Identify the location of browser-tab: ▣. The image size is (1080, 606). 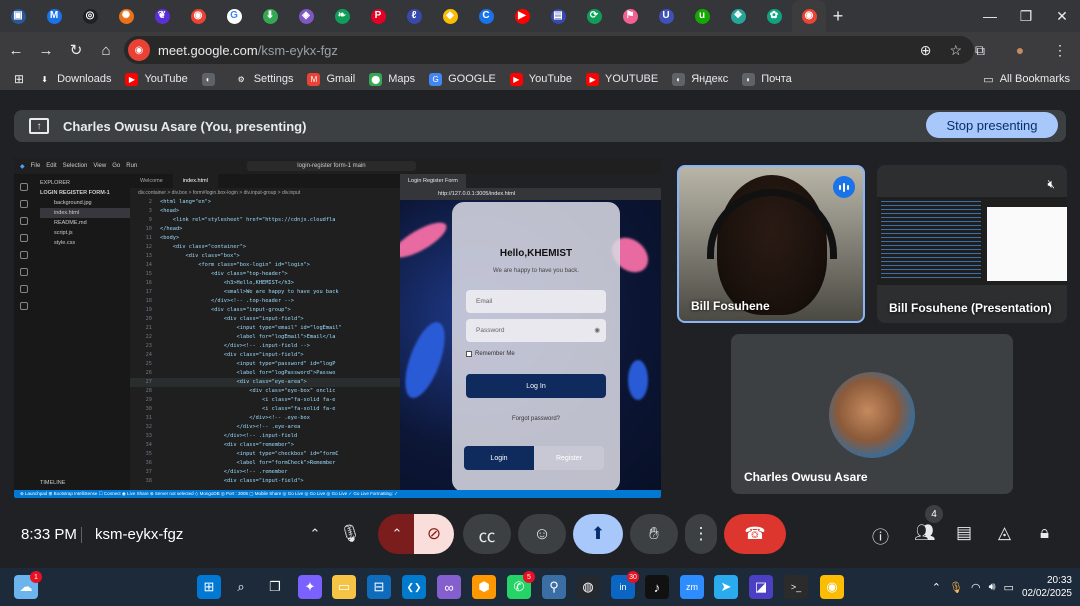
(18, 16).